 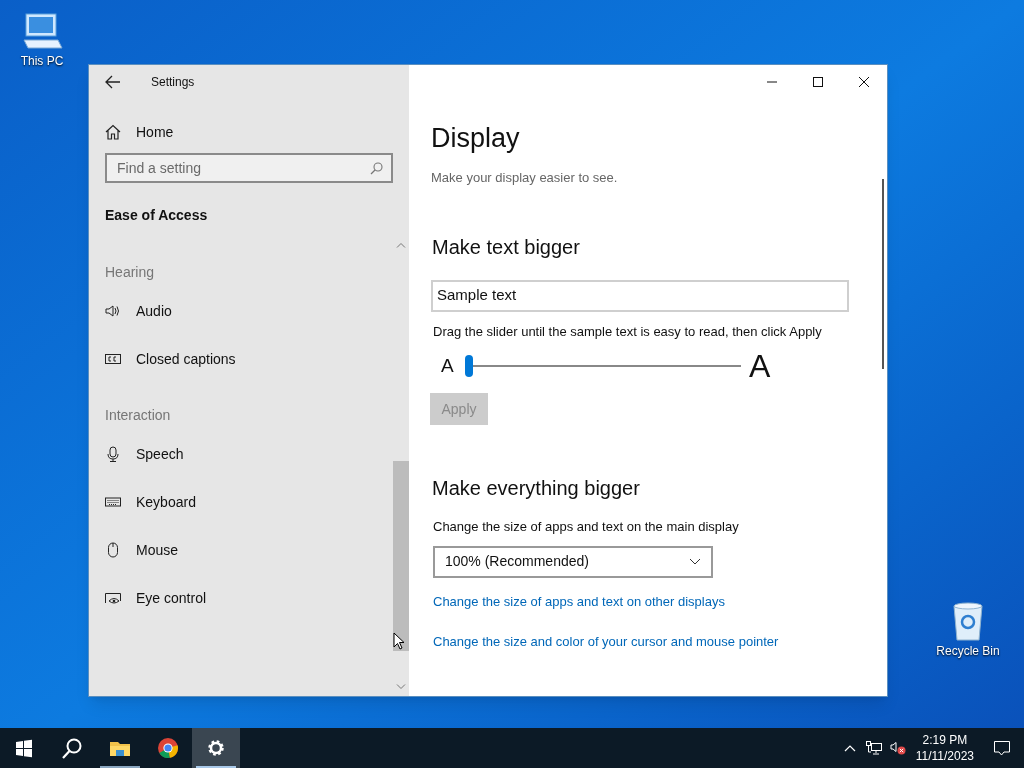 I want to click on sidebar-item: Keyboard, so click(x=249, y=502).